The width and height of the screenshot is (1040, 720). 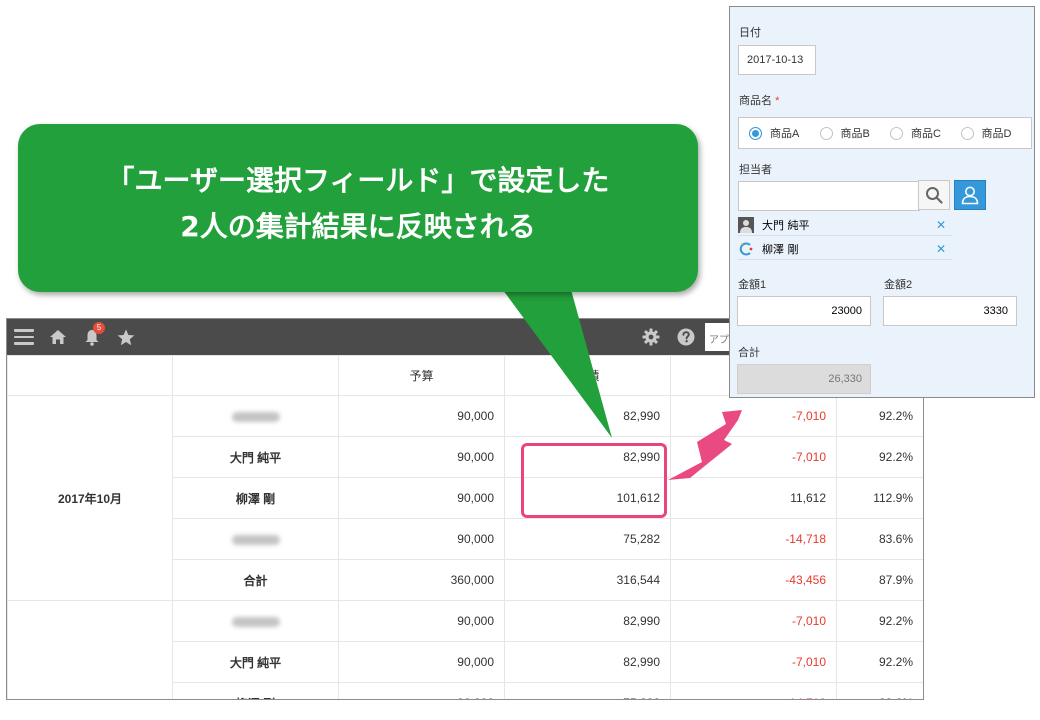 What do you see at coordinates (90, 498) in the screenshot?
I see `month-cell: 2017年10月` at bounding box center [90, 498].